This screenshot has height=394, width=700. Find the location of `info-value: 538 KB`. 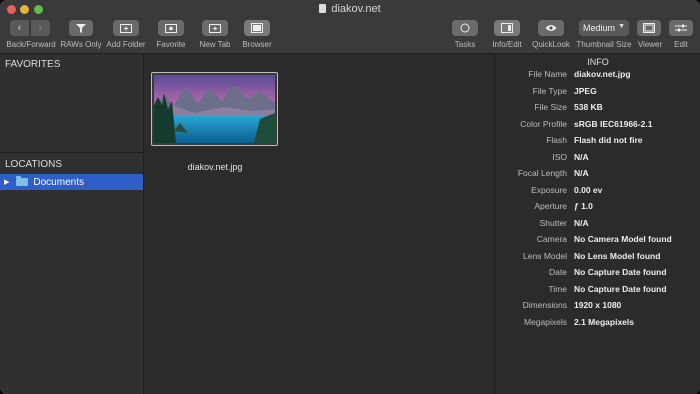

info-value: 538 KB is located at coordinates (588, 107).